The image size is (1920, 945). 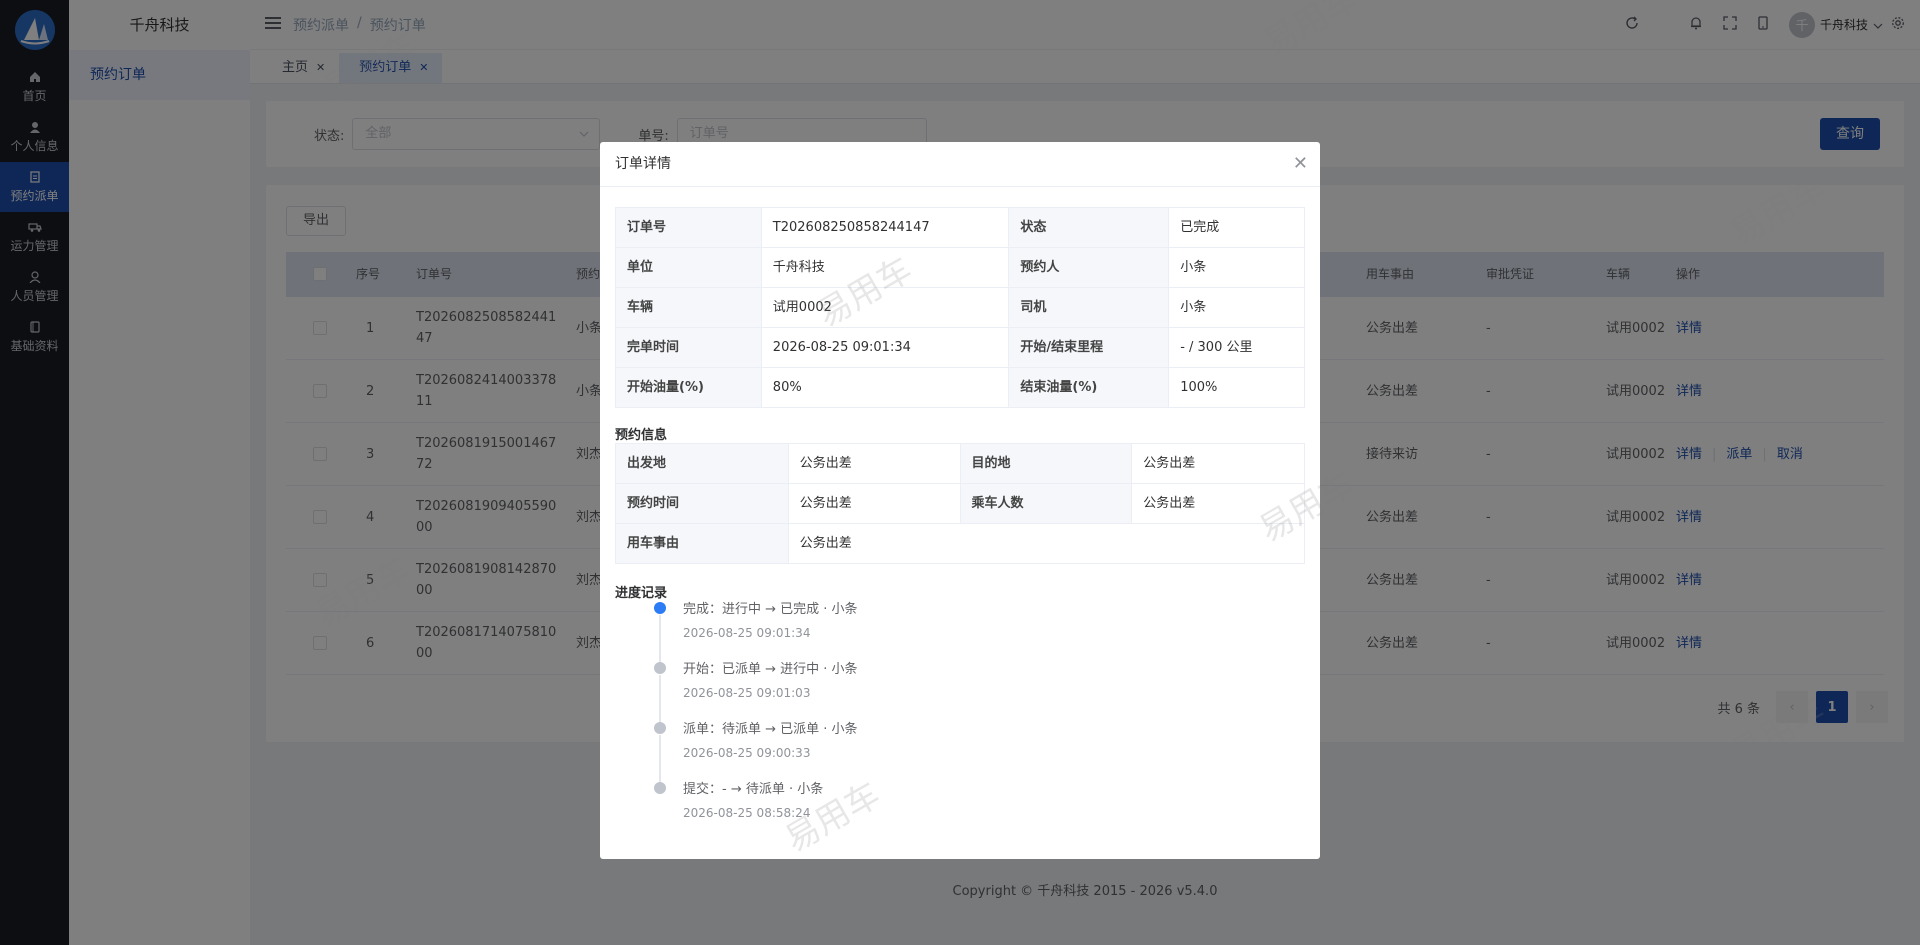 What do you see at coordinates (1089, 228) in the screenshot?
I see `info-label: 状态` at bounding box center [1089, 228].